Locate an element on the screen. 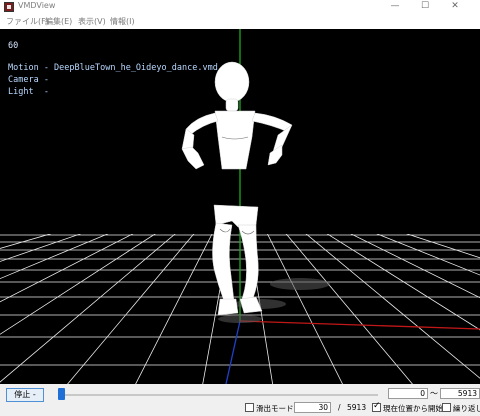 The image size is (480, 416). menu-view: 表示(V) is located at coordinates (92, 21).